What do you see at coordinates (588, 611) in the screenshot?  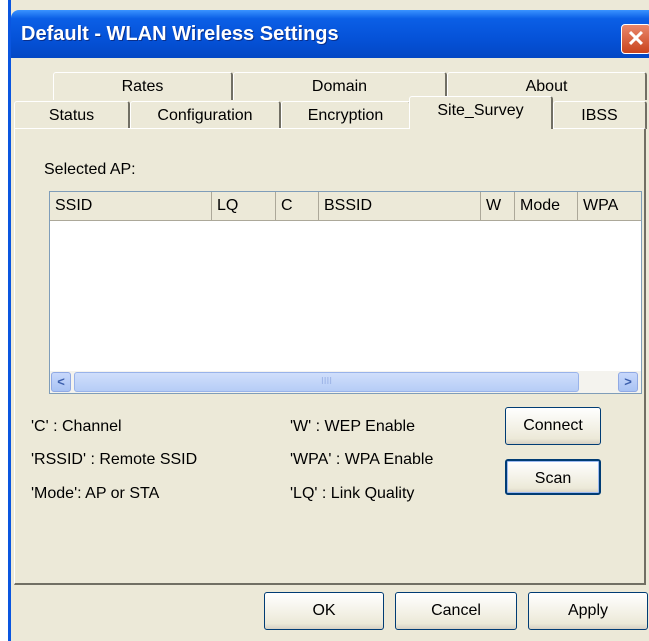 I see `apply-button: Apply` at bounding box center [588, 611].